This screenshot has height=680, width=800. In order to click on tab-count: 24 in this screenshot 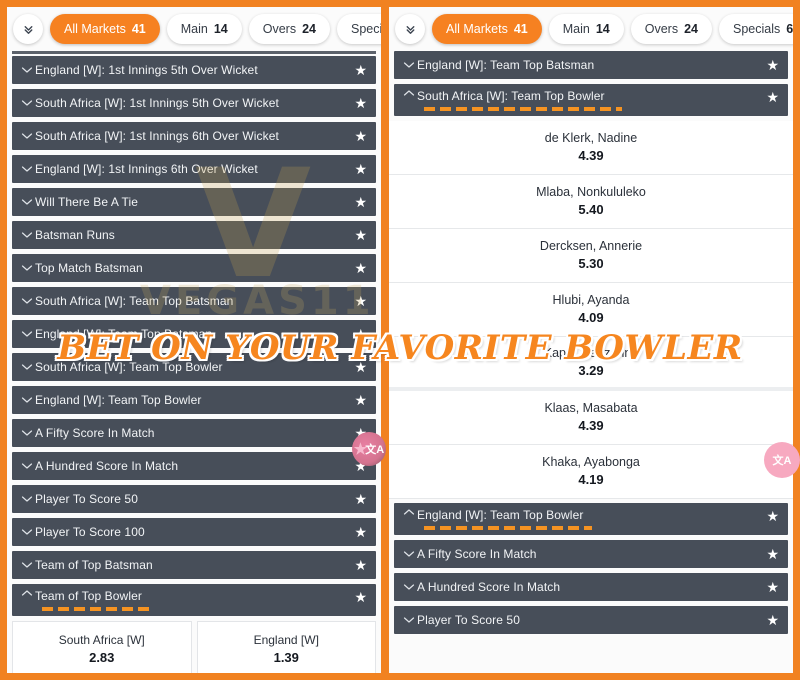, I will do `click(309, 29)`.